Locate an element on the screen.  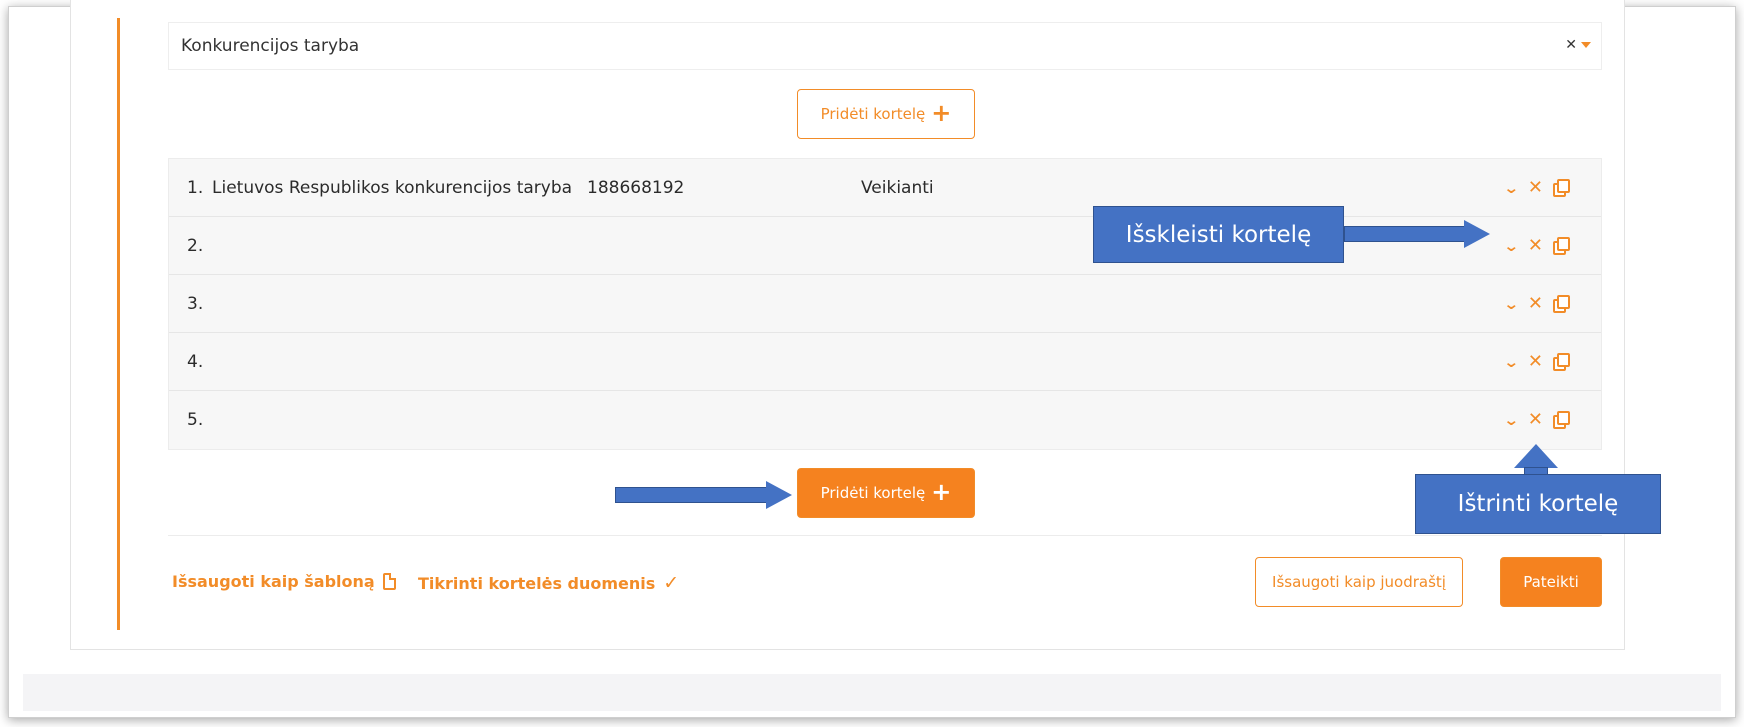
card-index: 5. is located at coordinates (195, 420).